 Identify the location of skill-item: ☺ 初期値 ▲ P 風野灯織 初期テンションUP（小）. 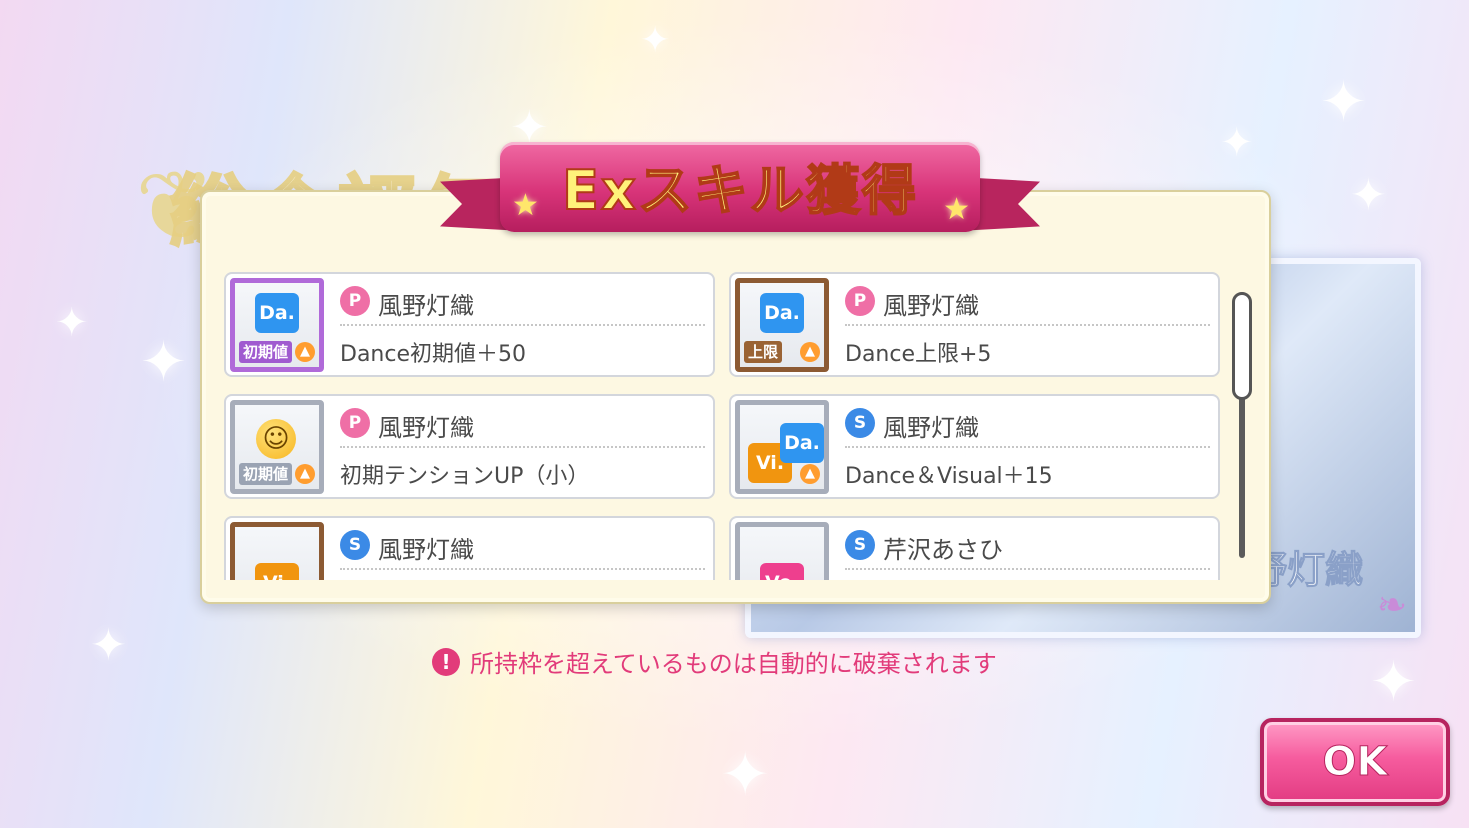
(469, 446).